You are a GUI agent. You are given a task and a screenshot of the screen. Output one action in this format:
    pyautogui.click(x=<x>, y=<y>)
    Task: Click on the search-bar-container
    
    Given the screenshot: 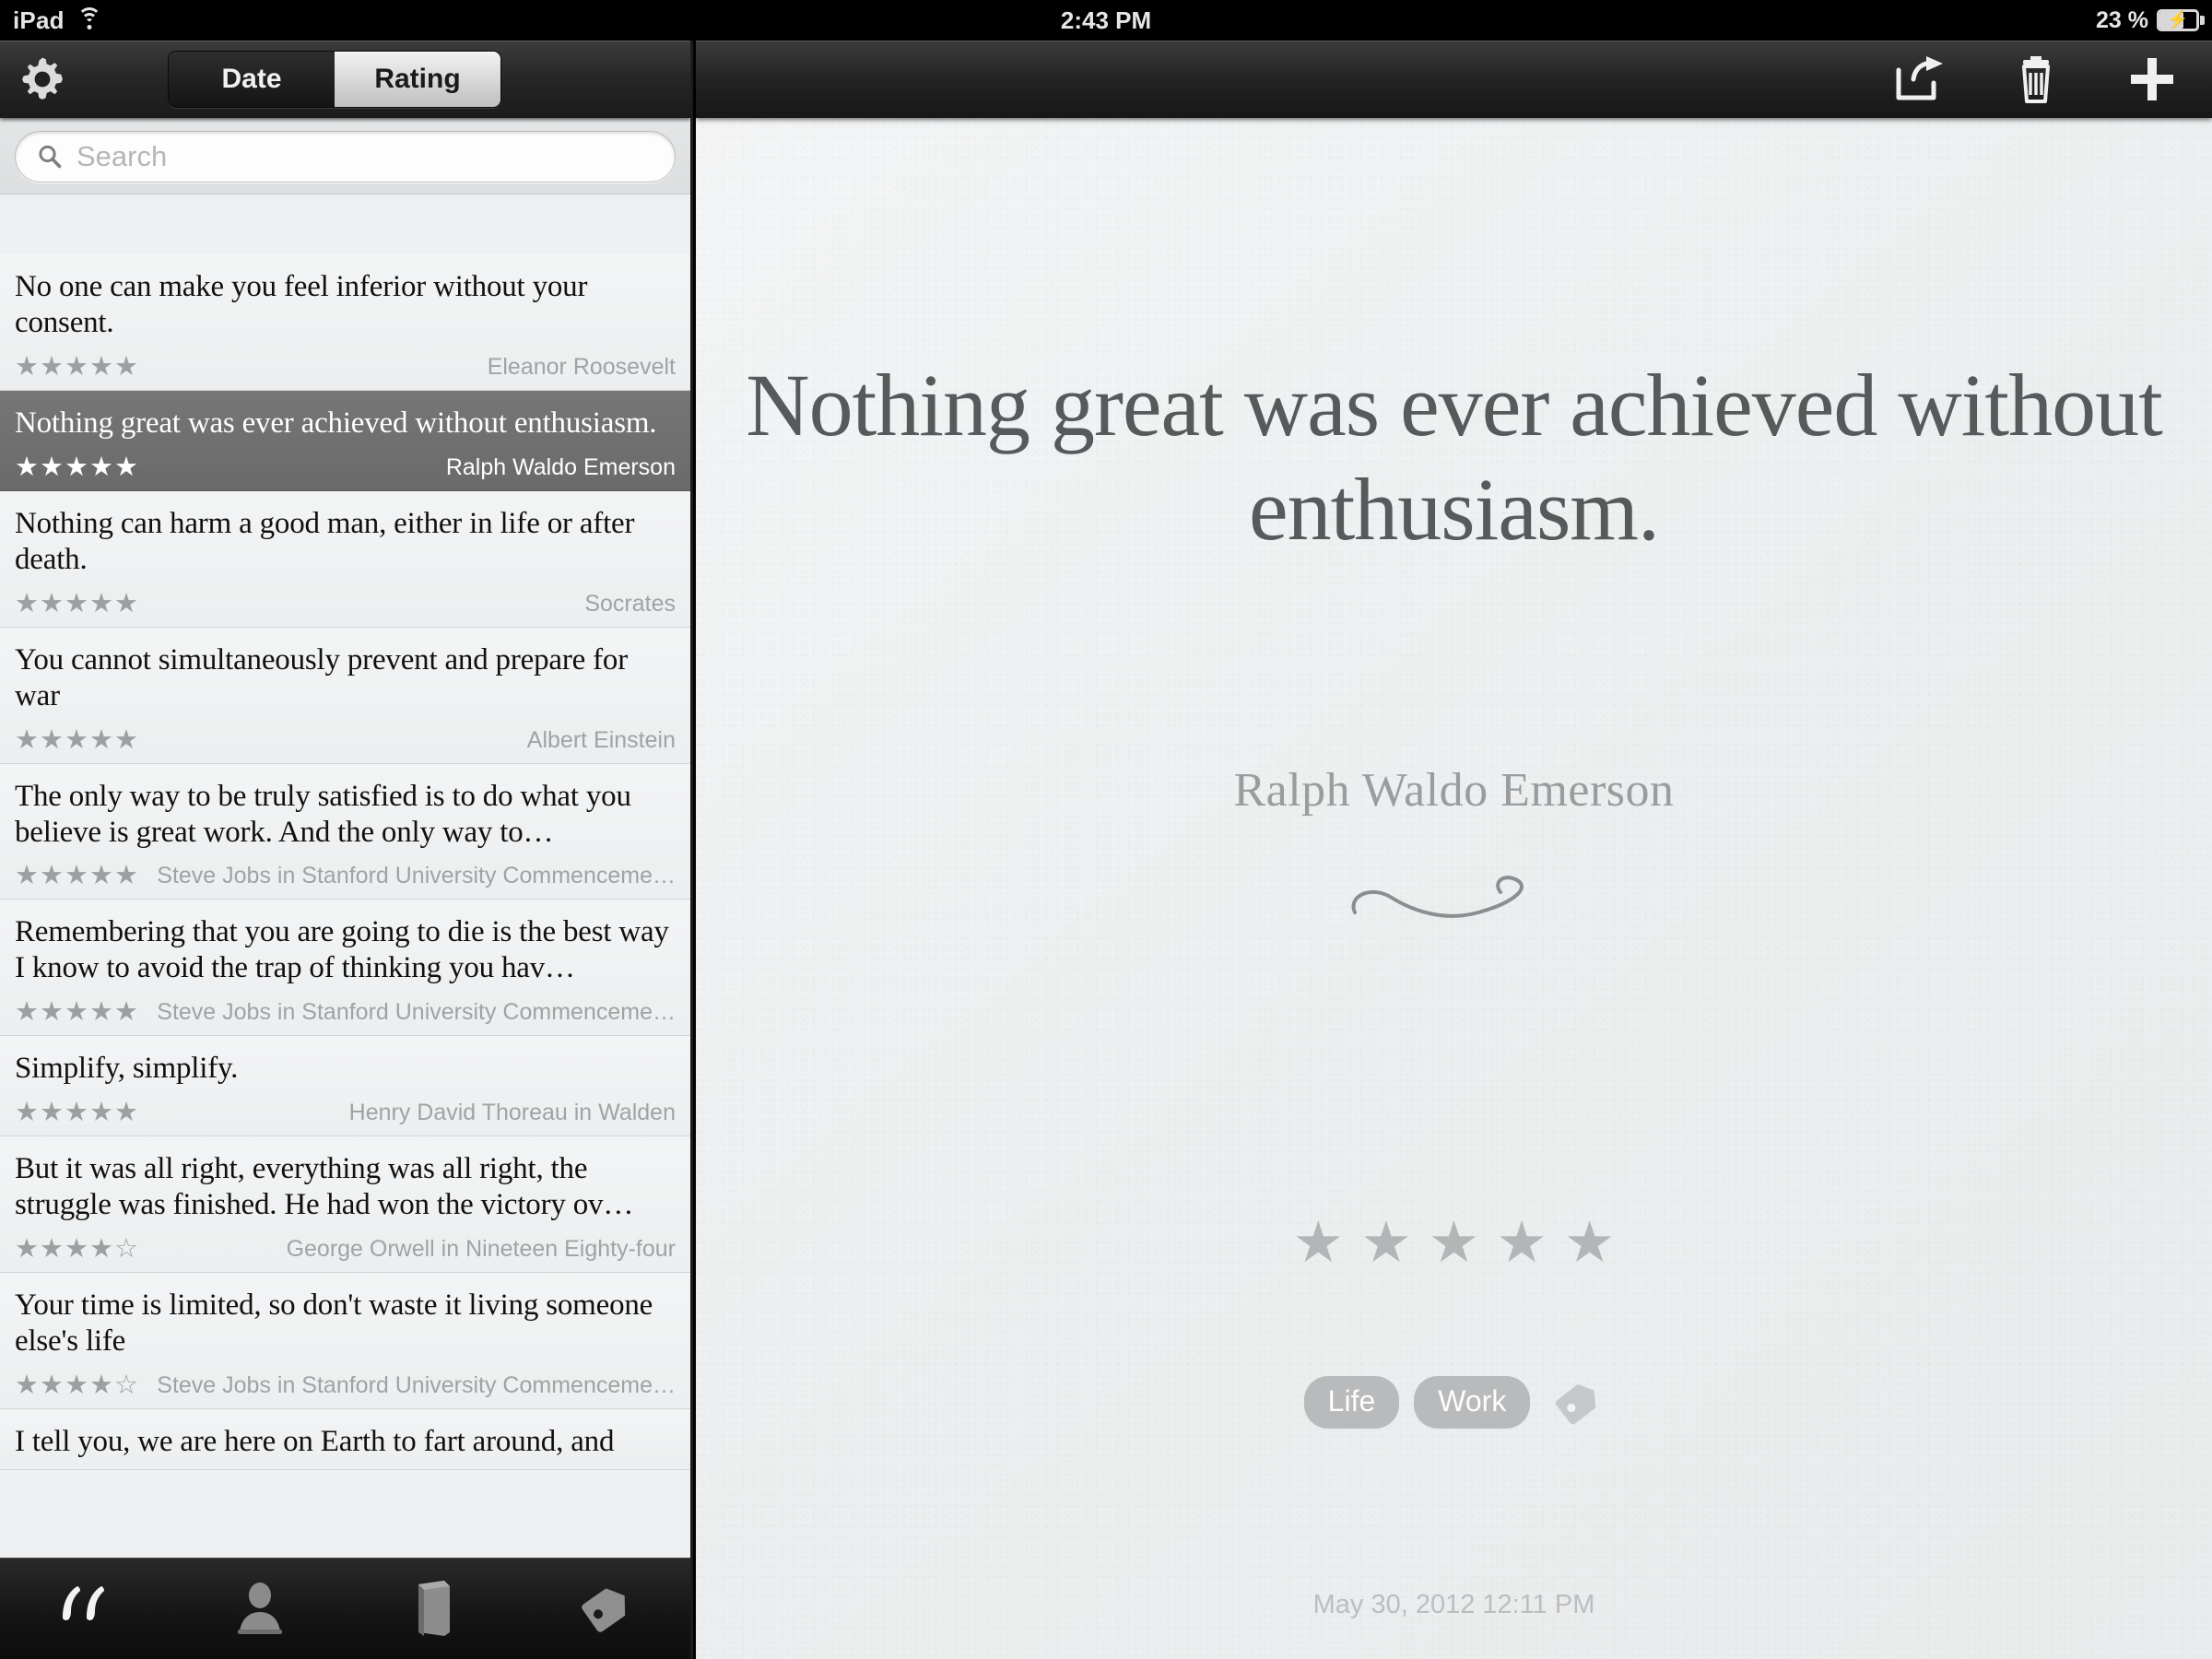 What is the action you would take?
    pyautogui.click(x=345, y=156)
    